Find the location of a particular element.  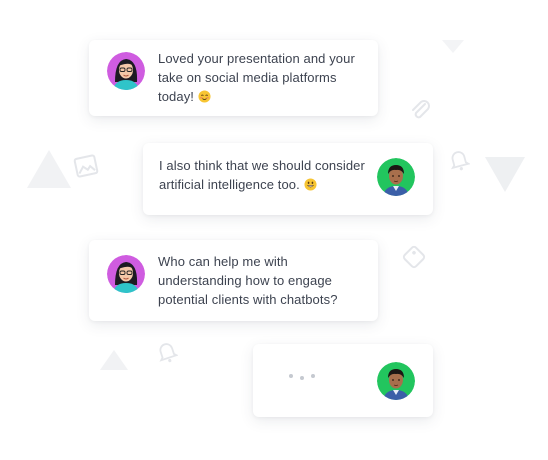

tag-icon is located at coordinates (414, 257).